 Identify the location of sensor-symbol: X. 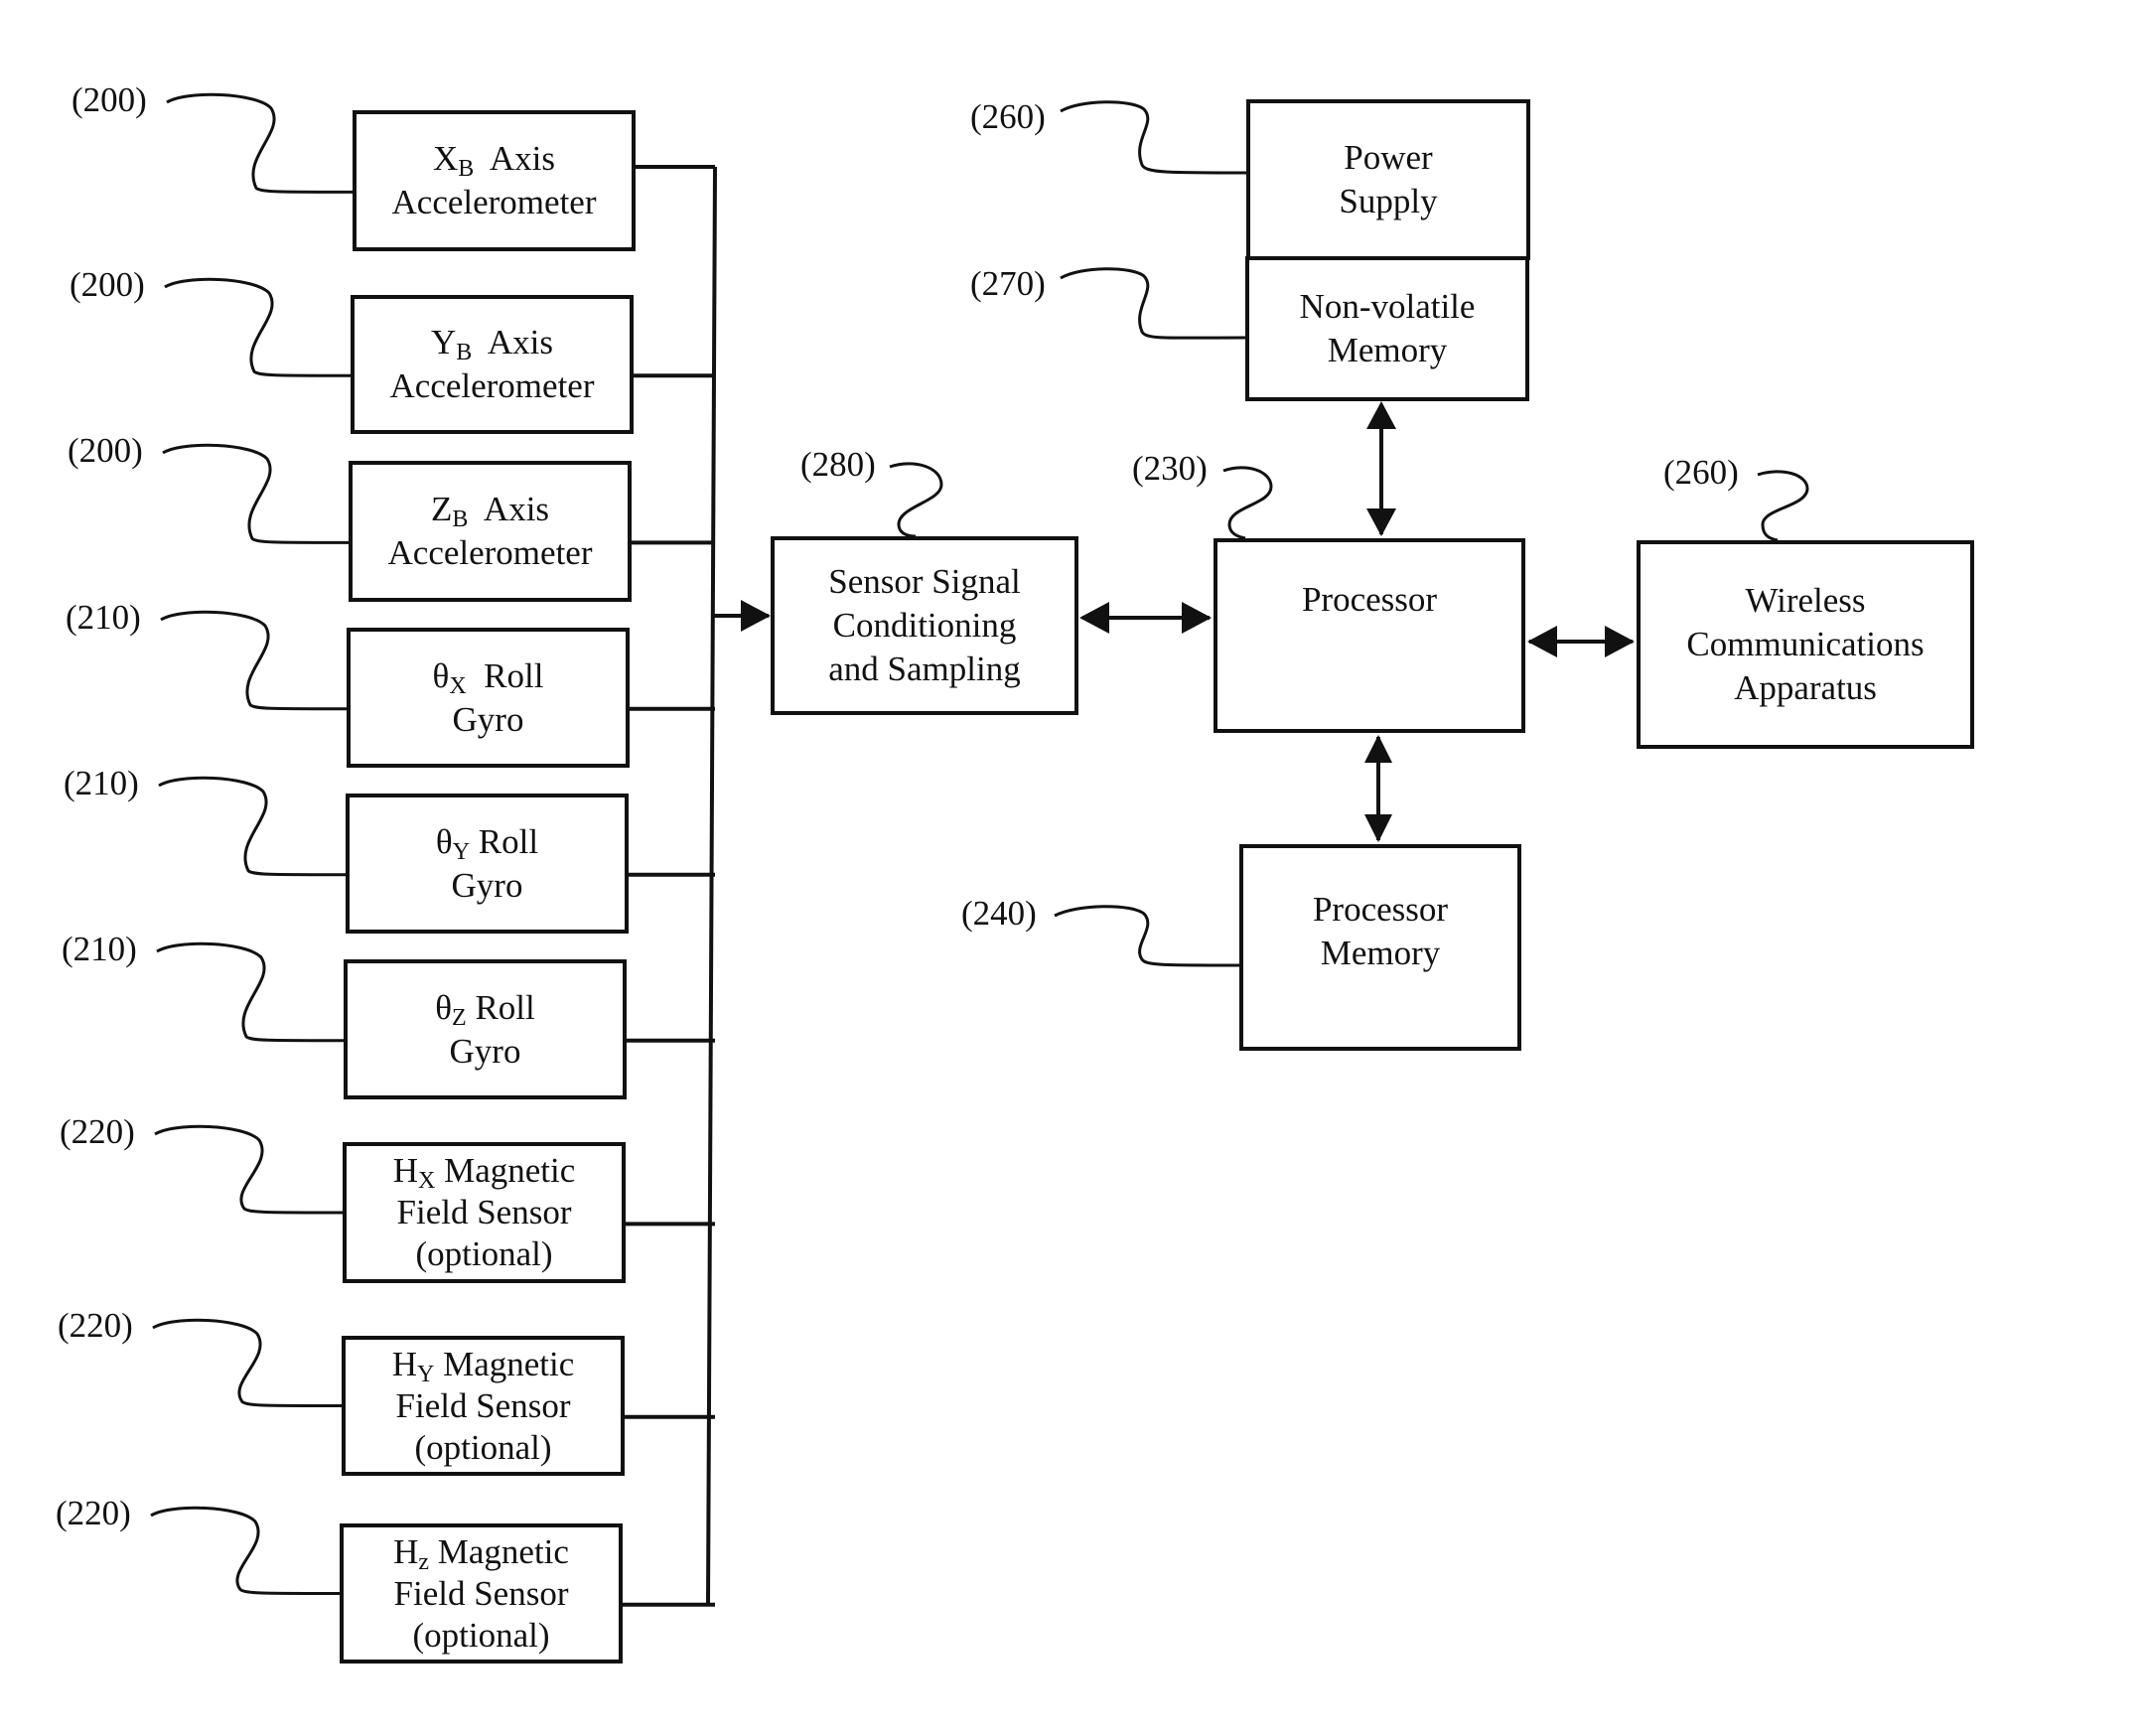
(446, 158).